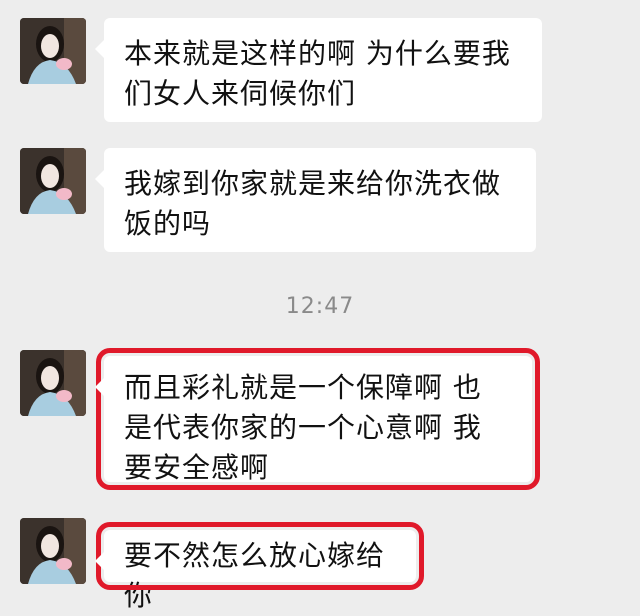  Describe the element at coordinates (303, 427) in the screenshot. I see `message-text: 而且彩礼就是一个保障啊 也是代表你家的一个心意啊 我要安全感啊` at that location.